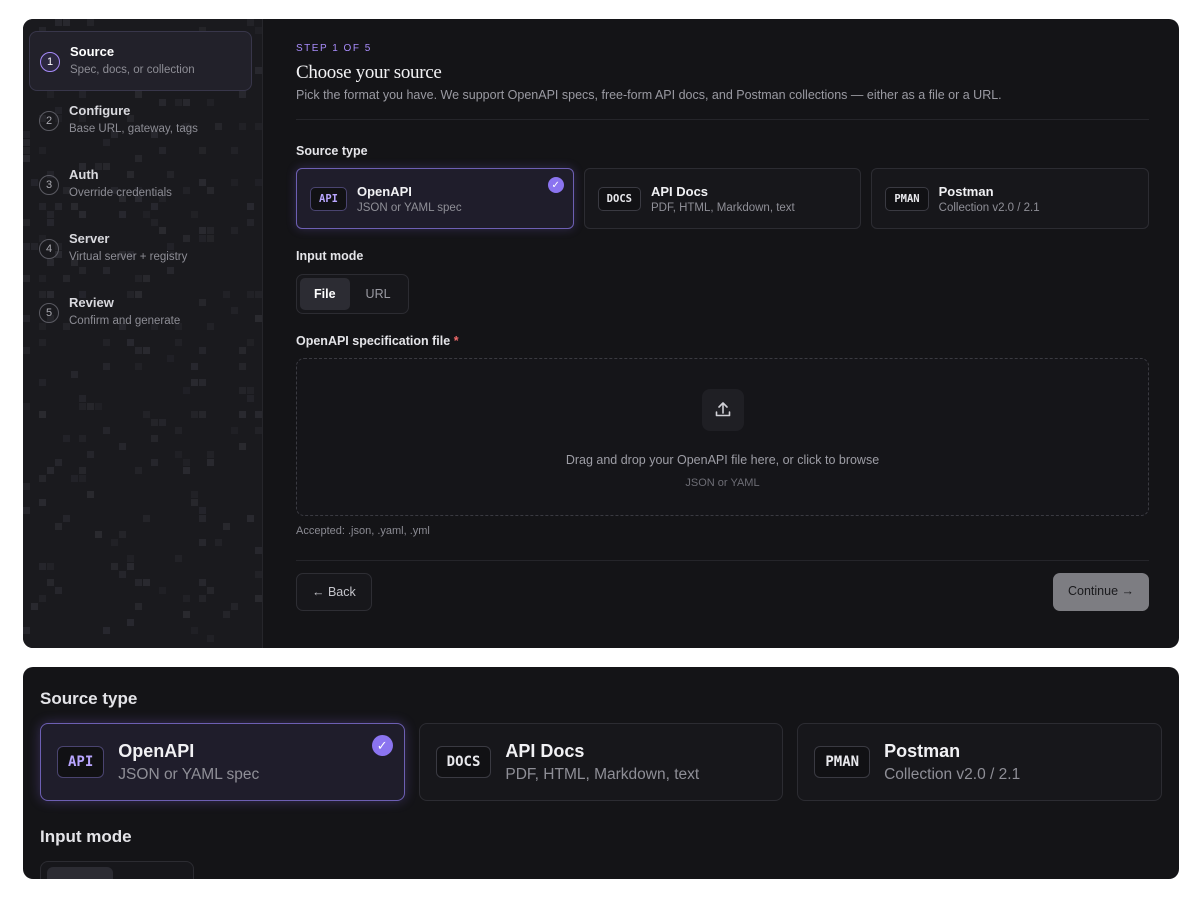 The height and width of the screenshot is (900, 1200). Describe the element at coordinates (117, 870) in the screenshot. I see `input-mode-toggle` at that location.